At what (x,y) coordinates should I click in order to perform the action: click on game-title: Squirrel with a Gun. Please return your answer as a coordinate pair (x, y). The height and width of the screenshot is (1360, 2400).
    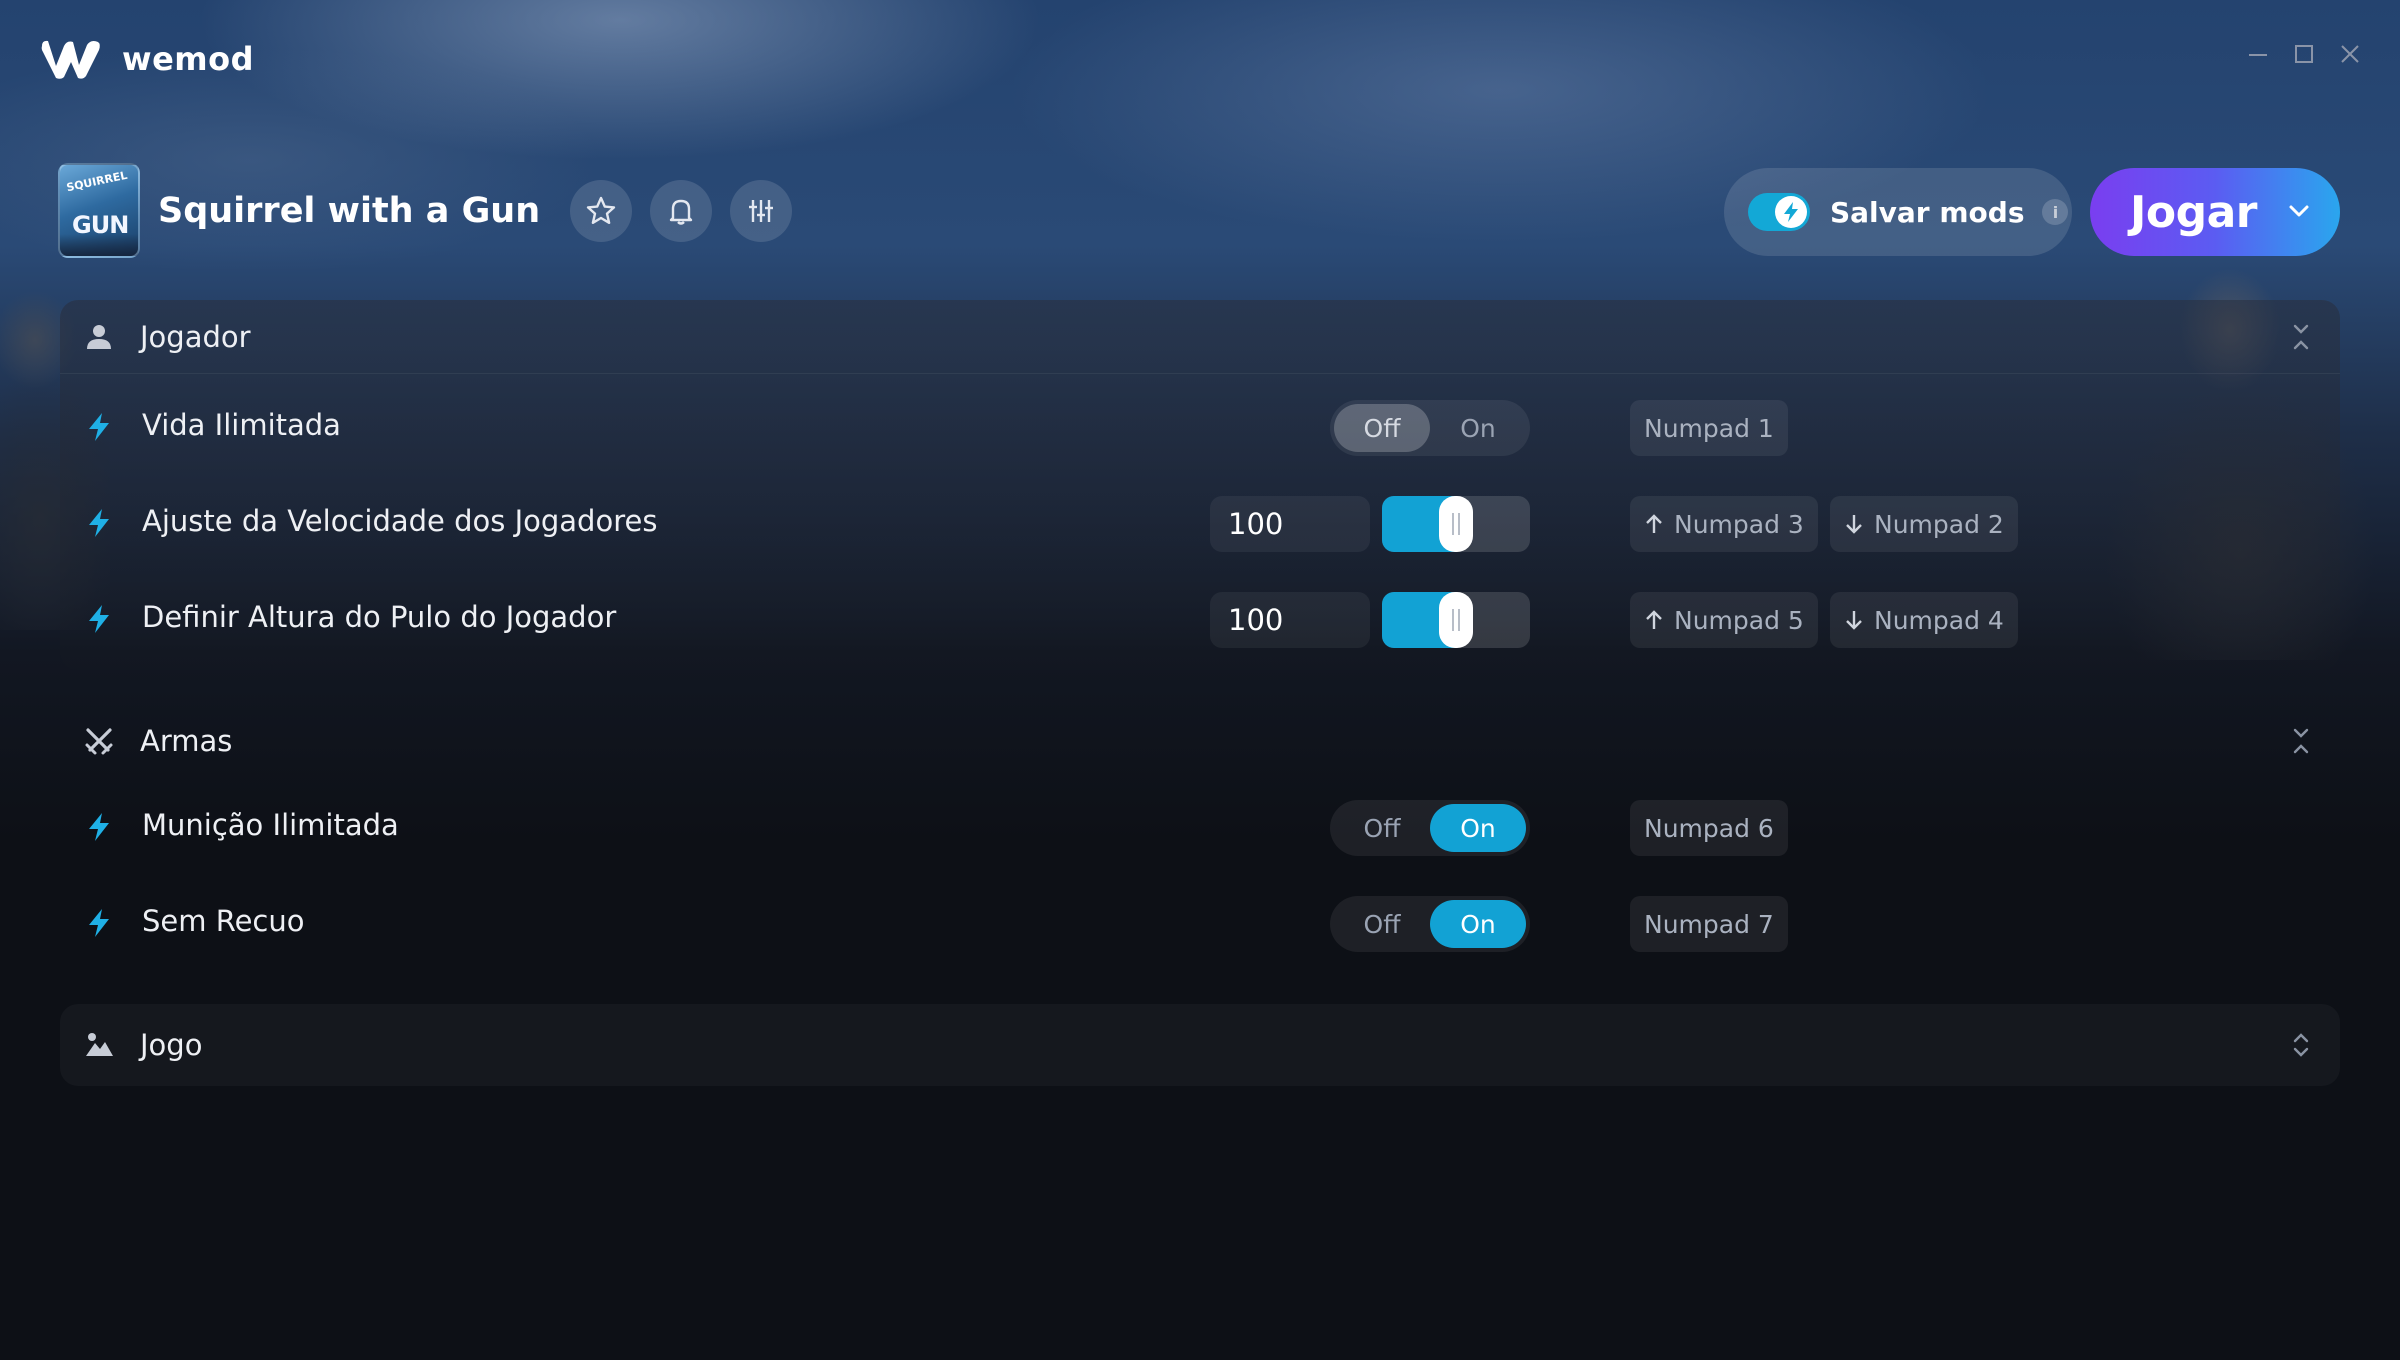
    Looking at the image, I should click on (349, 210).